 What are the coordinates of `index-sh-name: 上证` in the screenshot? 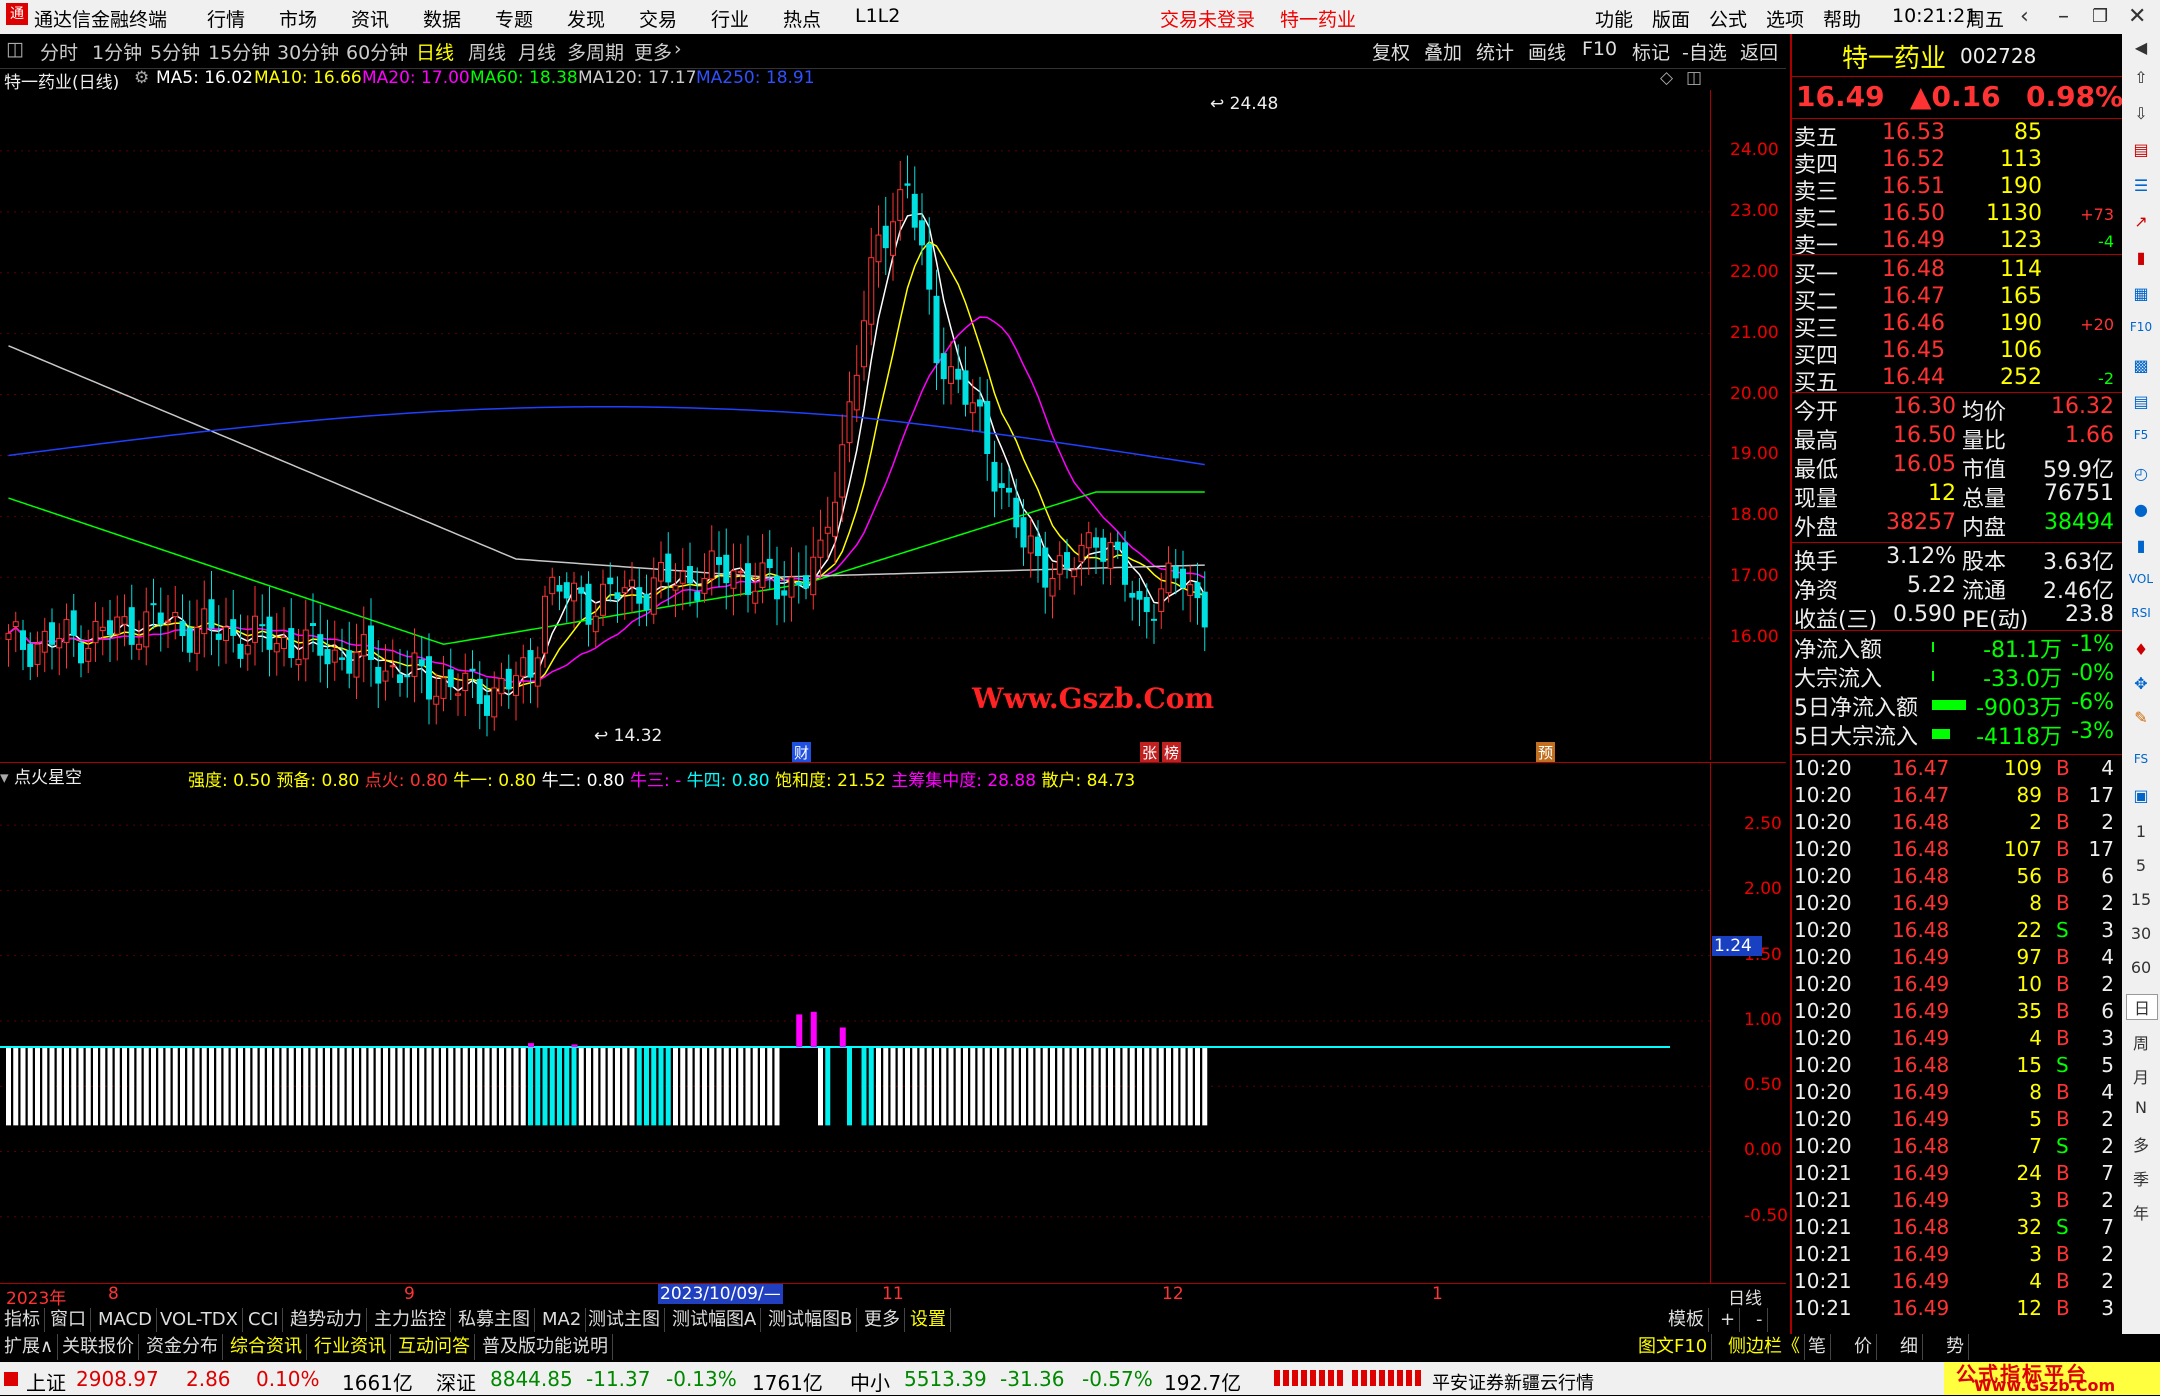 It's located at (46, 1381).